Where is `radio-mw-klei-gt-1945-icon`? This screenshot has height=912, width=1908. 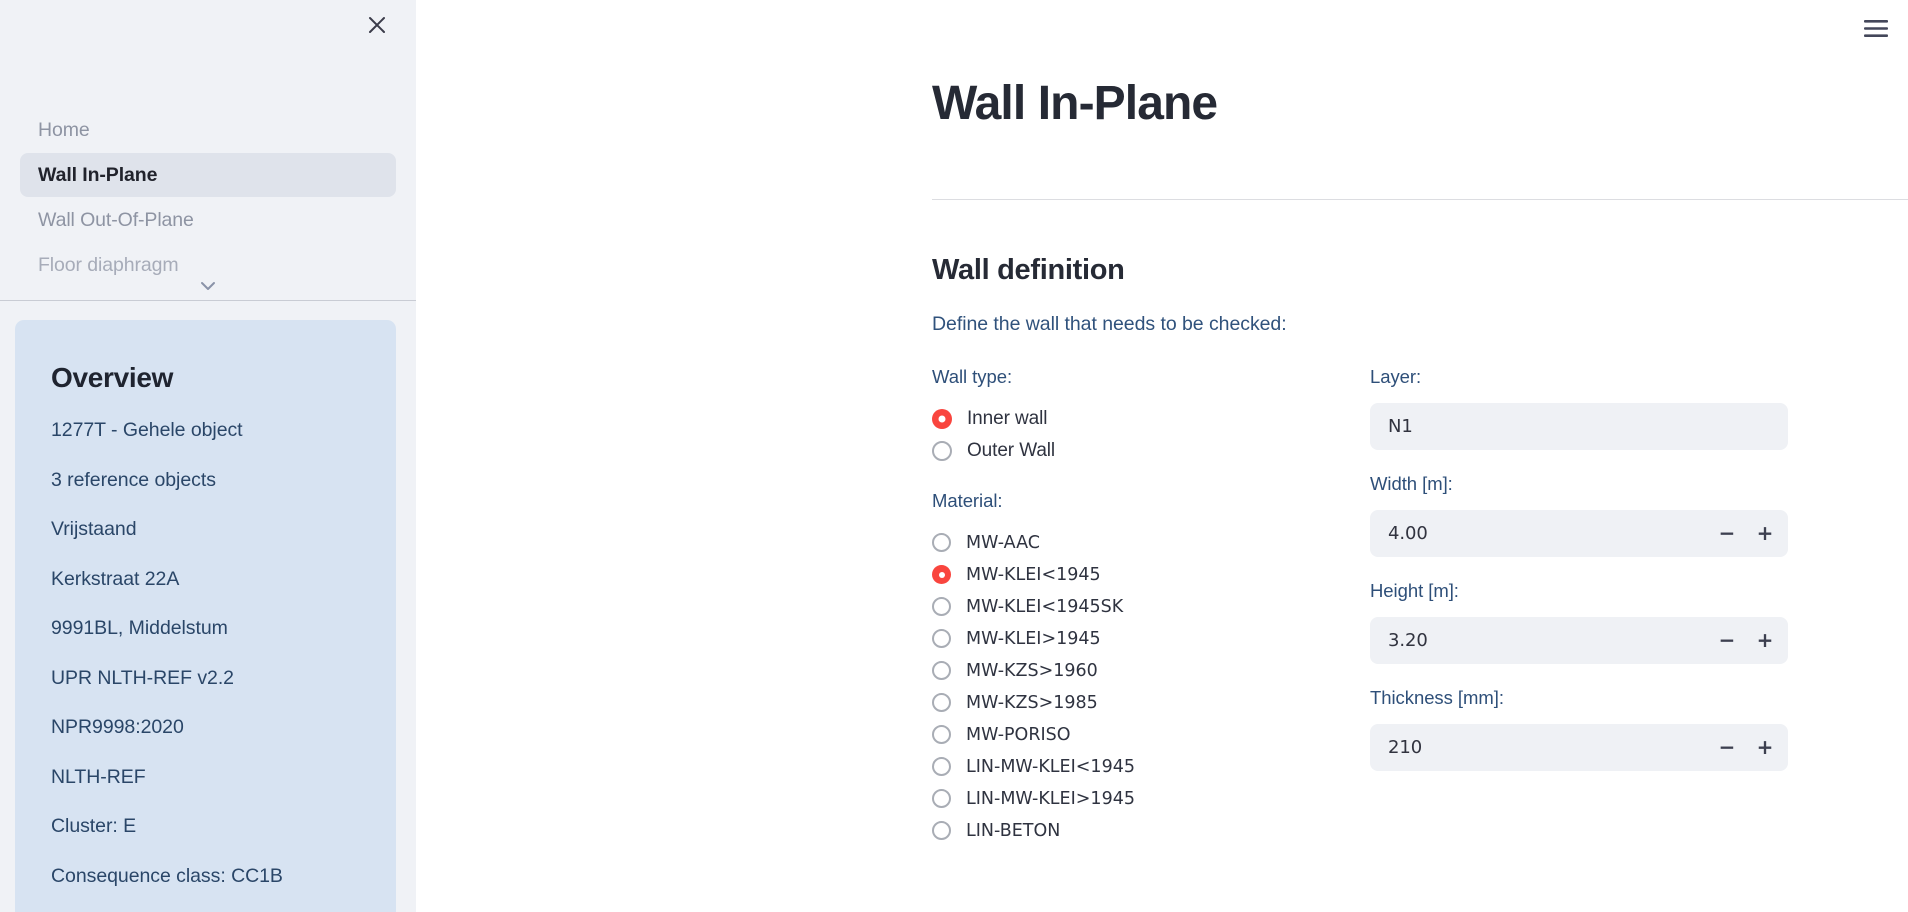 radio-mw-klei-gt-1945-icon is located at coordinates (941, 639).